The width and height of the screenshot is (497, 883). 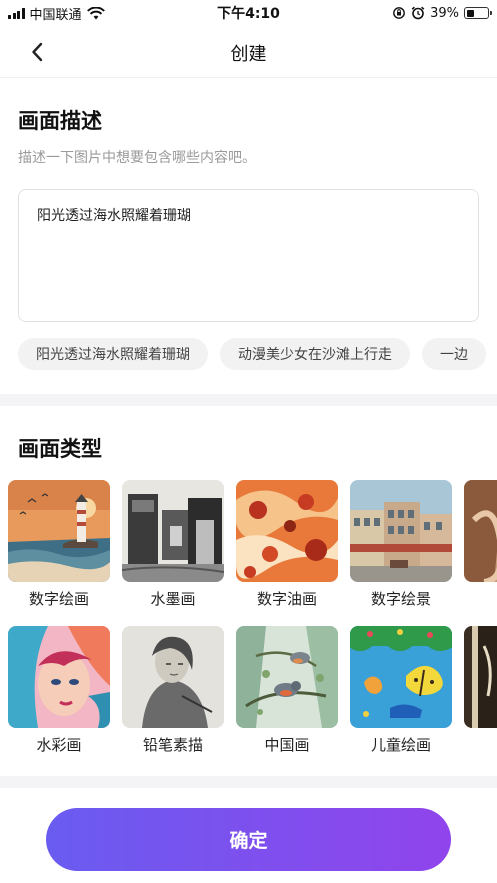 I want to click on type-row-1: 数字绘画 水墨画 数字油画 数字绘景, so click(x=252, y=544).